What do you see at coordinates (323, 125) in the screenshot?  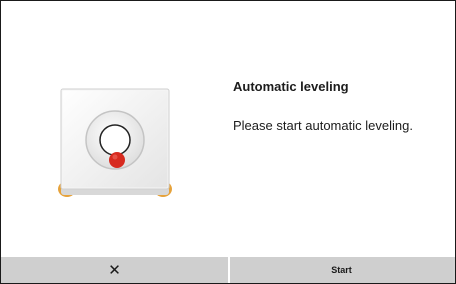 I see `dialog-message: Please start automatic leveling.` at bounding box center [323, 125].